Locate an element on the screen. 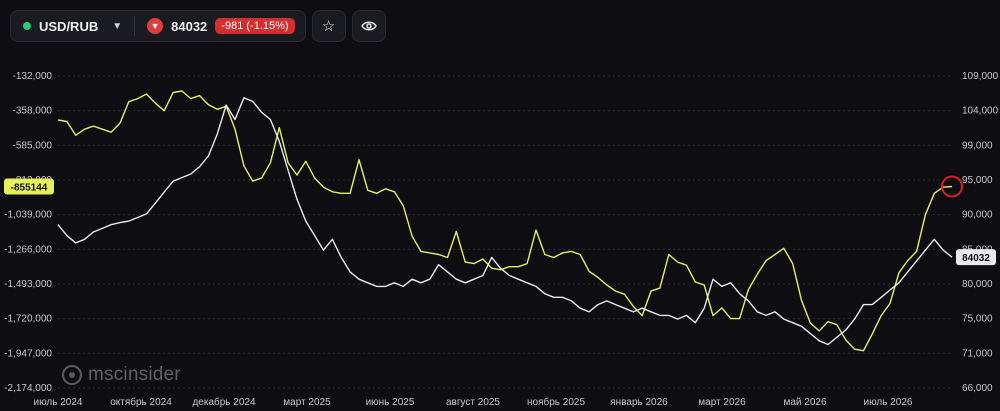 This screenshot has height=411, width=1000. x-axis-tick-label: март 2025 is located at coordinates (307, 402).